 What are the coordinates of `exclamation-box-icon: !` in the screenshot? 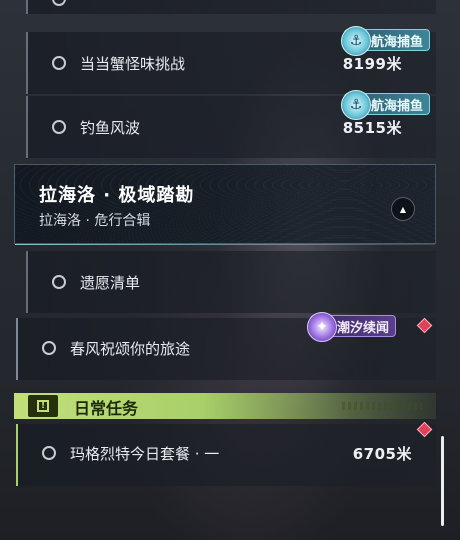 It's located at (43, 406).